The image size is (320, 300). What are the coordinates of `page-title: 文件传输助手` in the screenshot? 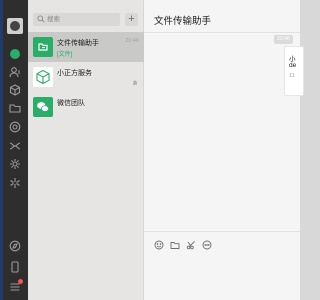 It's located at (183, 21).